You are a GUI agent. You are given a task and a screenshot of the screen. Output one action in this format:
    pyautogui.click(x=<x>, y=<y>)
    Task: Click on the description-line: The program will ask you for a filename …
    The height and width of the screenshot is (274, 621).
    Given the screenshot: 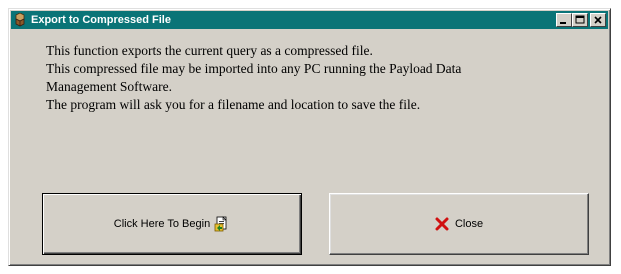 What is the action you would take?
    pyautogui.click(x=233, y=104)
    